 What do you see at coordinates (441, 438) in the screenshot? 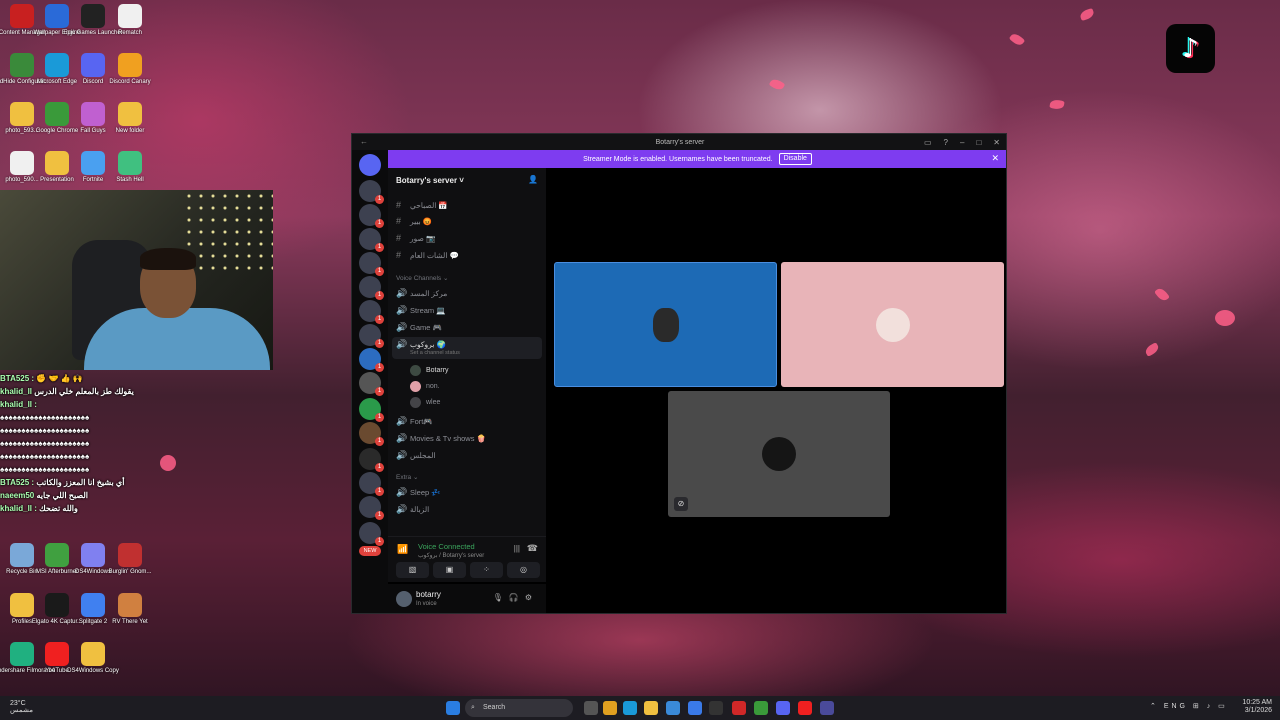
I see `voice-channel: 🔊 Movies & Tv shows 🍿` at bounding box center [441, 438].